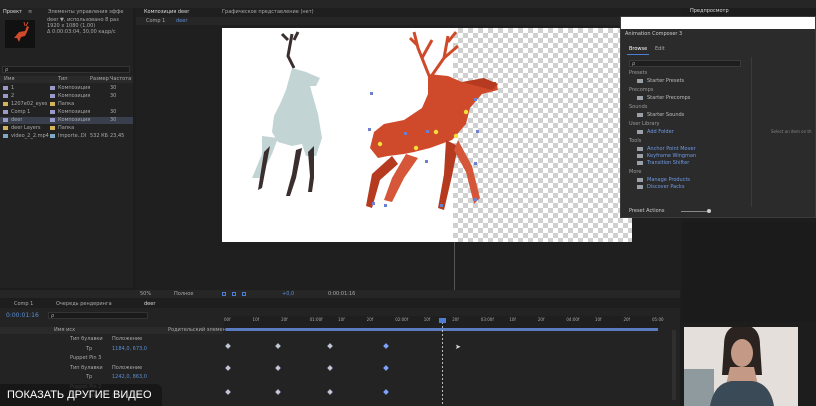 The image size is (816, 406). What do you see at coordinates (181, 21) in the screenshot?
I see `tab-deer: deer` at bounding box center [181, 21].